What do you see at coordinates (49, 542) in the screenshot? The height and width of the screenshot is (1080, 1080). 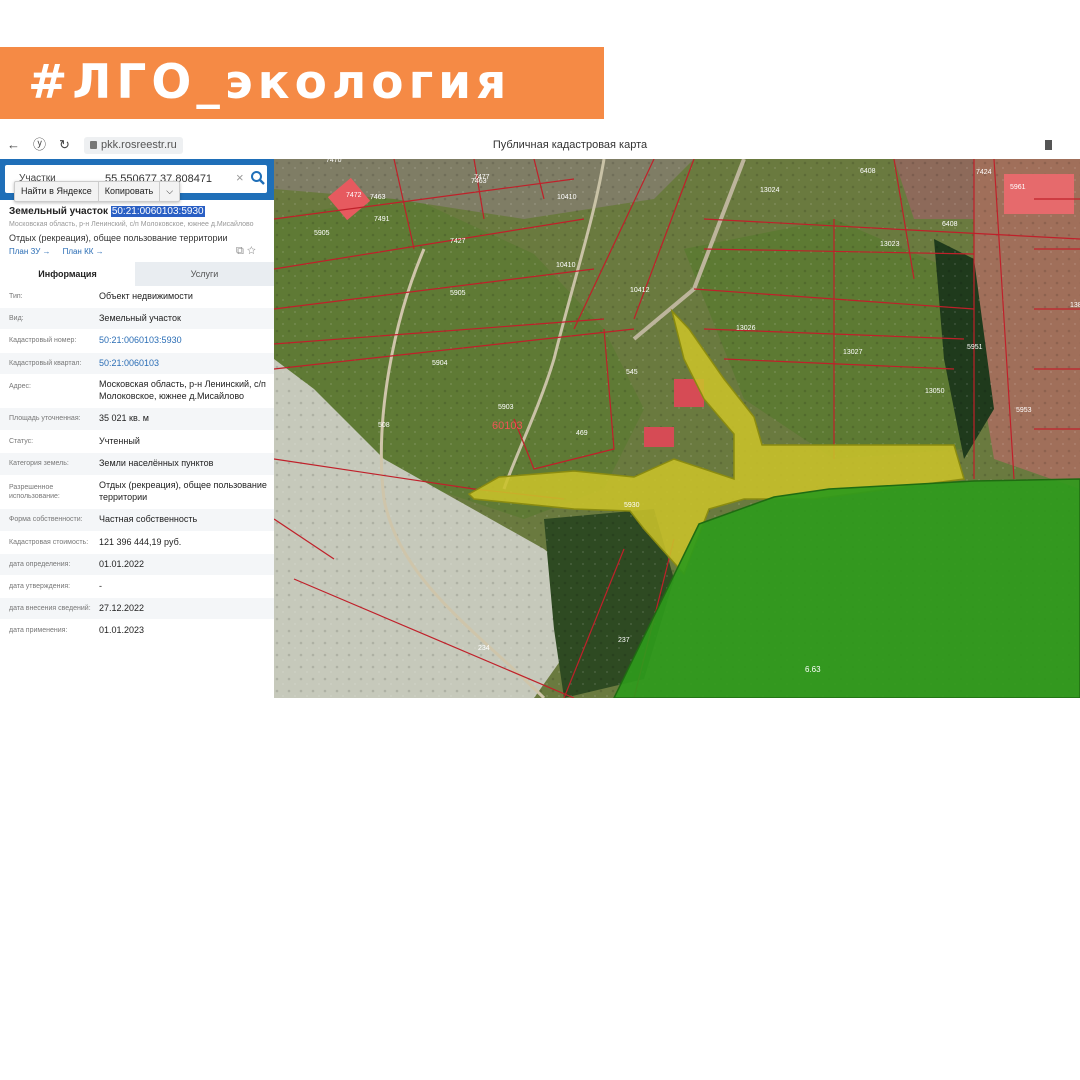 I see `info-row-label: Кадастровая стоимость:` at bounding box center [49, 542].